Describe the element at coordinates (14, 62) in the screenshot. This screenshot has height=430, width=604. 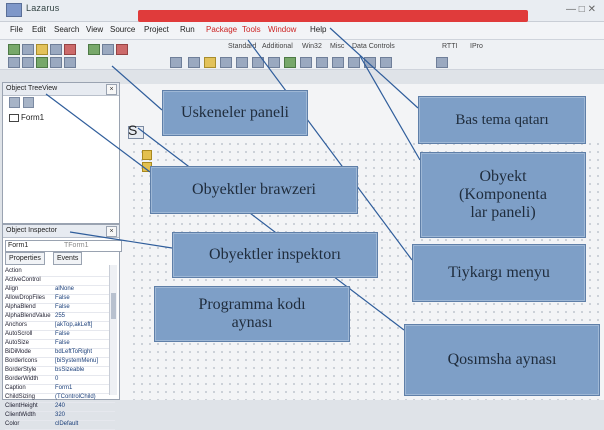
I see `step-into-icon` at that location.